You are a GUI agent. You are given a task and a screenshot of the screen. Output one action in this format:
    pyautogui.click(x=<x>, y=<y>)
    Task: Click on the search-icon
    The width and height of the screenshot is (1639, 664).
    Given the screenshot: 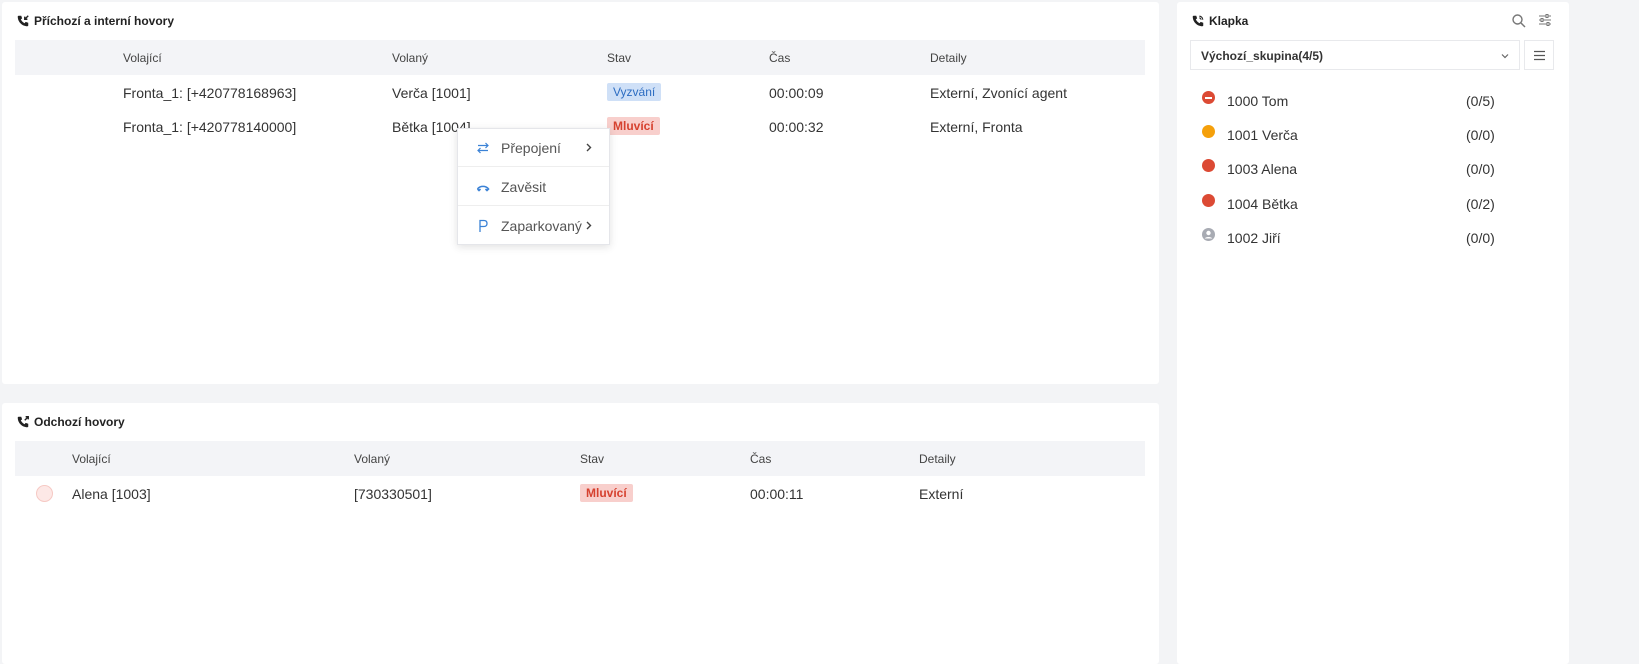 What is the action you would take?
    pyautogui.click(x=1519, y=21)
    